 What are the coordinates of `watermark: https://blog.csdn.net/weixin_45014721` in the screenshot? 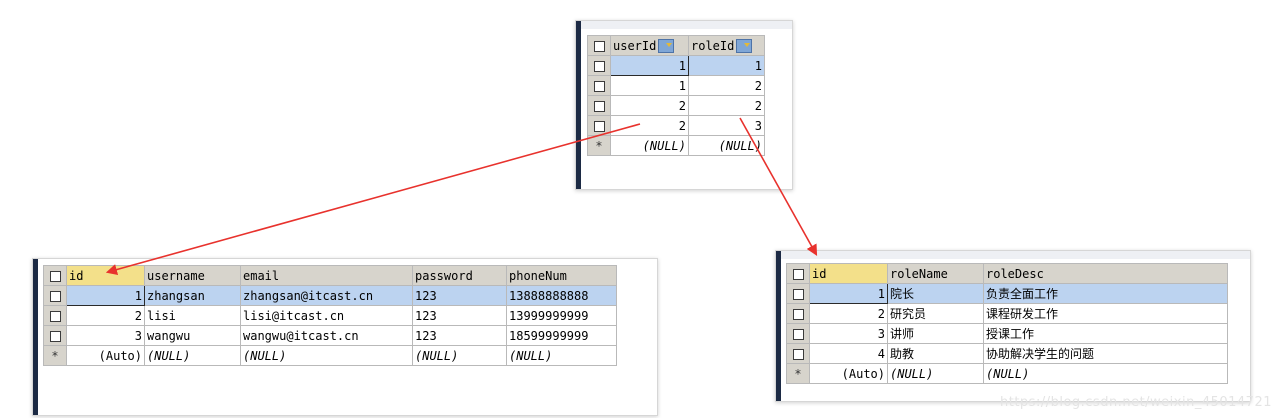 It's located at (1135, 402).